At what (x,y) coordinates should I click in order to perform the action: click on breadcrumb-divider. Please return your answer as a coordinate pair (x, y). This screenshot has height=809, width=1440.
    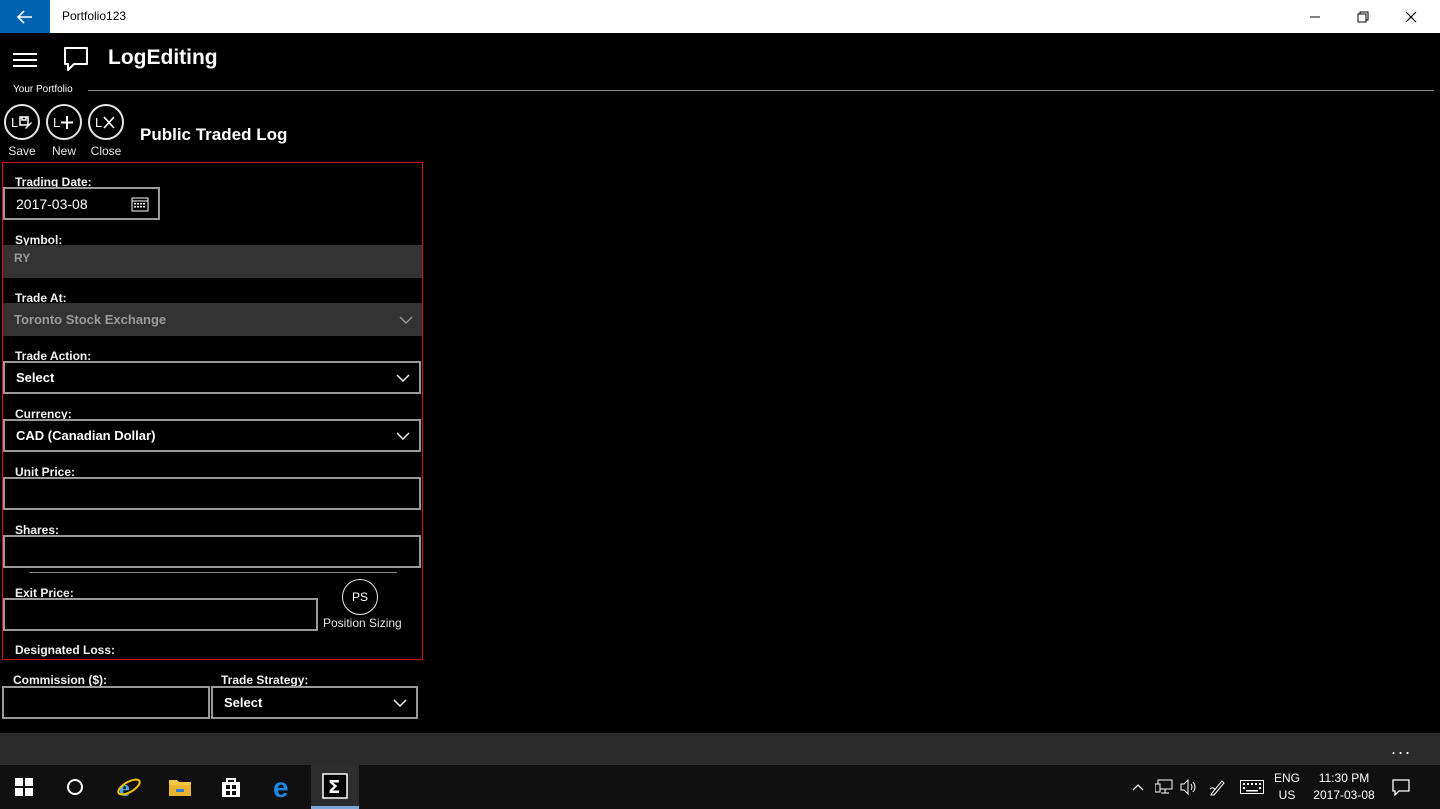
    Looking at the image, I should click on (761, 90).